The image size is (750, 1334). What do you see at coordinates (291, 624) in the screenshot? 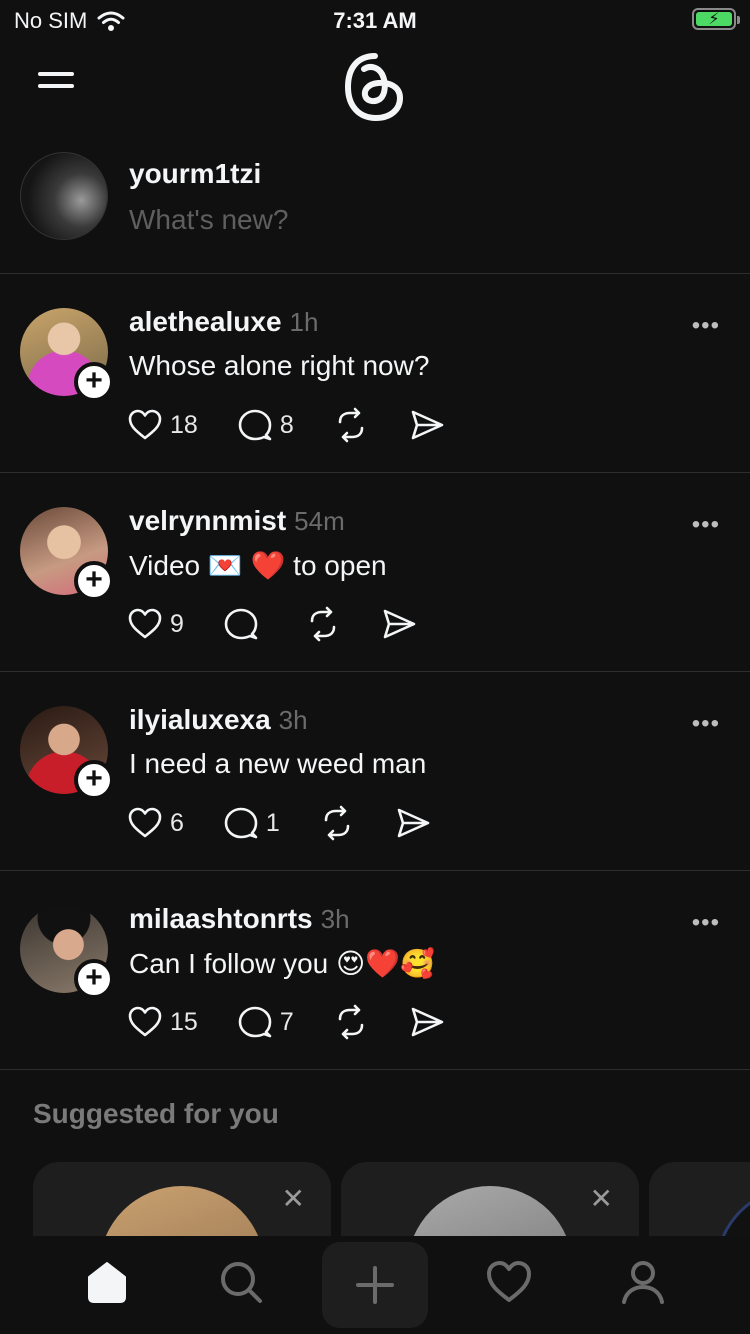
I see `post-actions: 9` at bounding box center [291, 624].